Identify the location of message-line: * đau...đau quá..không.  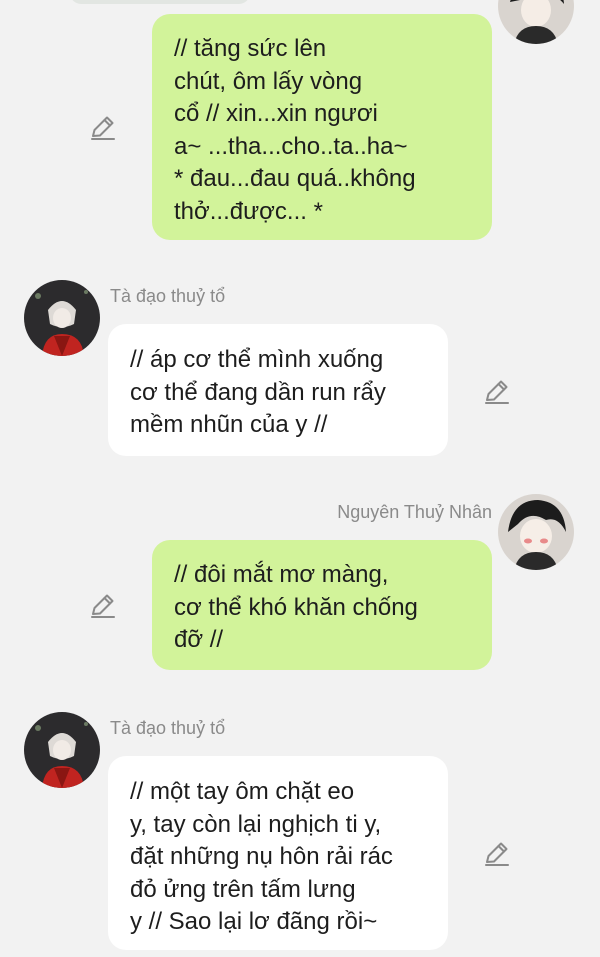
(295, 178).